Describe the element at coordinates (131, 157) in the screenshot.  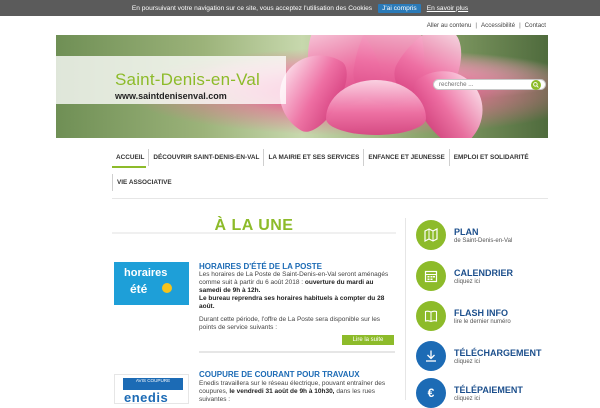
I see `nav-item-accueil: ACCUEIL` at that location.